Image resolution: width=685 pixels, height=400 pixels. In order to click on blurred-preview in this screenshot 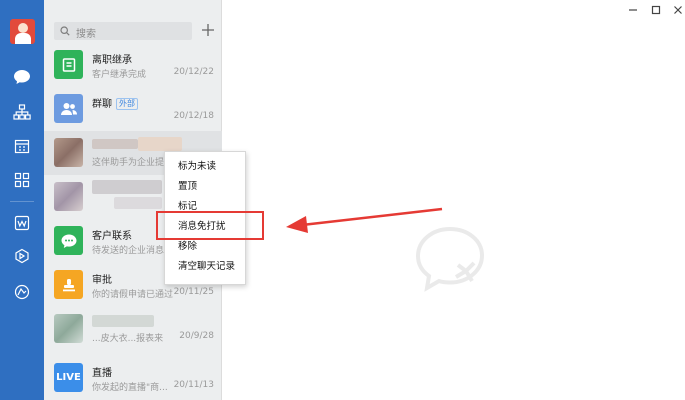, I will do `click(138, 203)`.